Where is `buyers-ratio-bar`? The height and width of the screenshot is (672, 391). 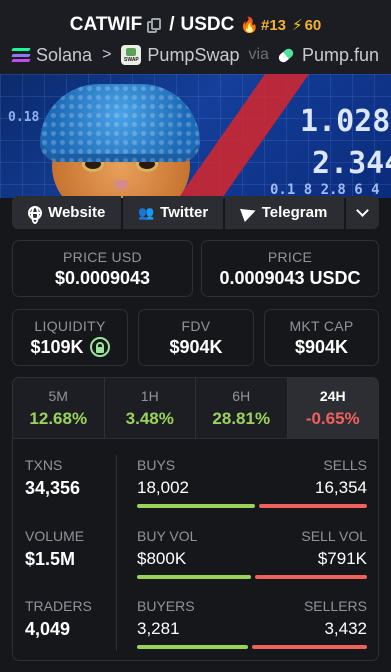
buyers-ratio-bar is located at coordinates (252, 647).